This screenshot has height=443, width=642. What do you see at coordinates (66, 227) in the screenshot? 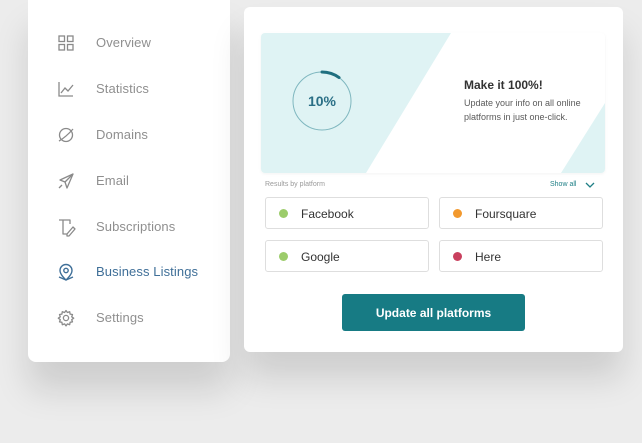
I see `document-pen-icon` at bounding box center [66, 227].